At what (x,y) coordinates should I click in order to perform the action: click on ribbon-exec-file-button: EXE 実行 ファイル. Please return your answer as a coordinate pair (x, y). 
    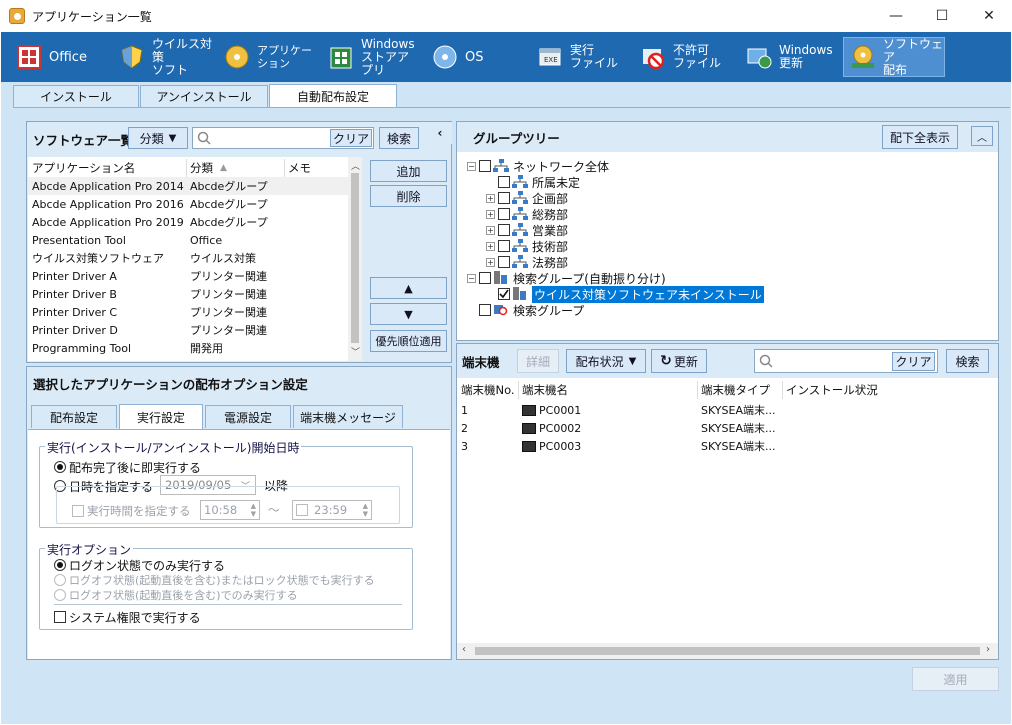
    Looking at the image, I should click on (581, 57).